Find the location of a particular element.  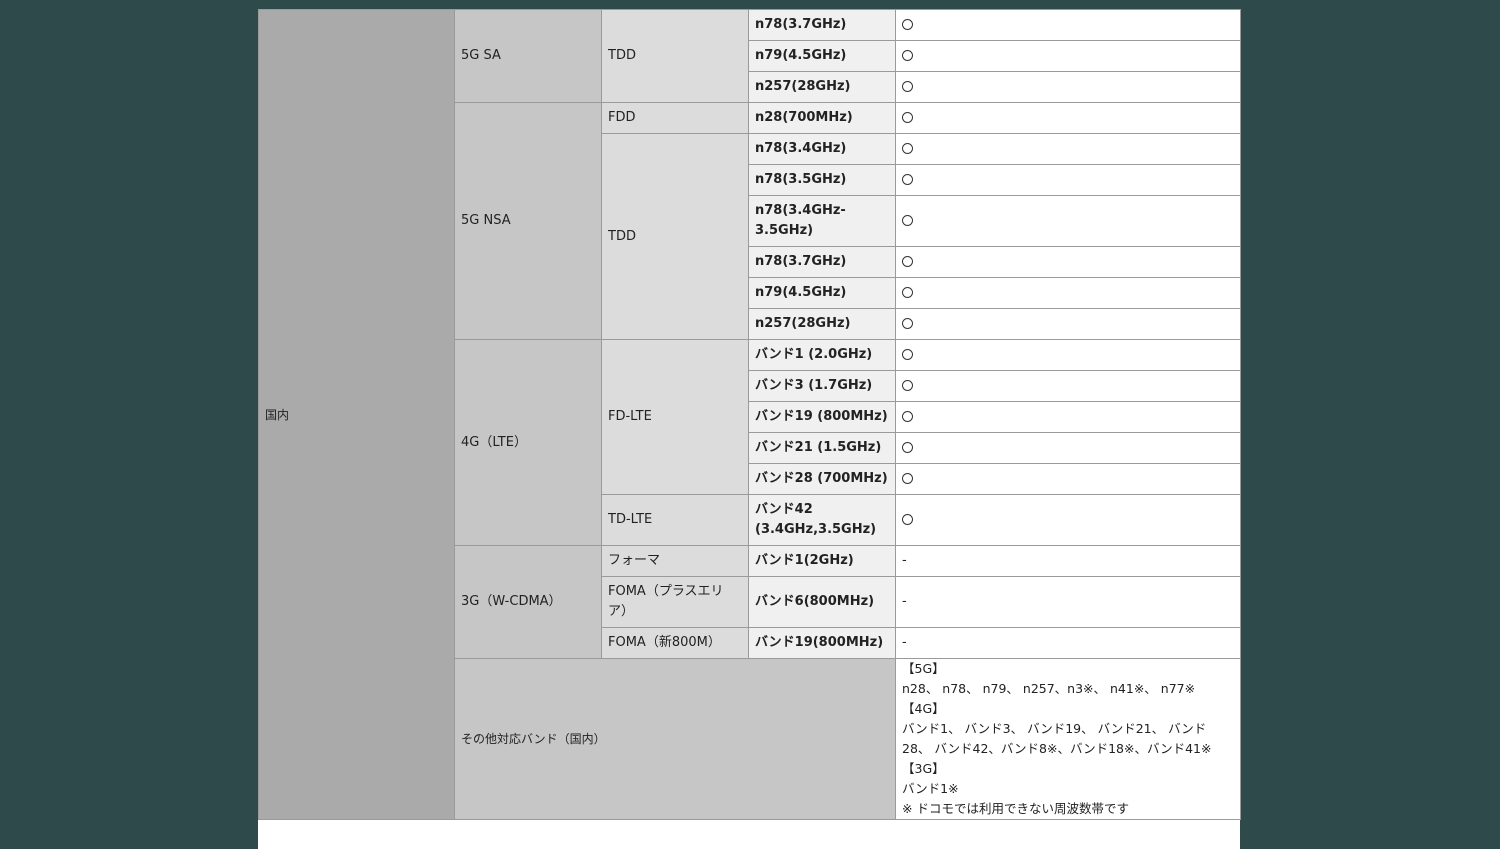

band-cell: n28(700MHz) is located at coordinates (822, 118).